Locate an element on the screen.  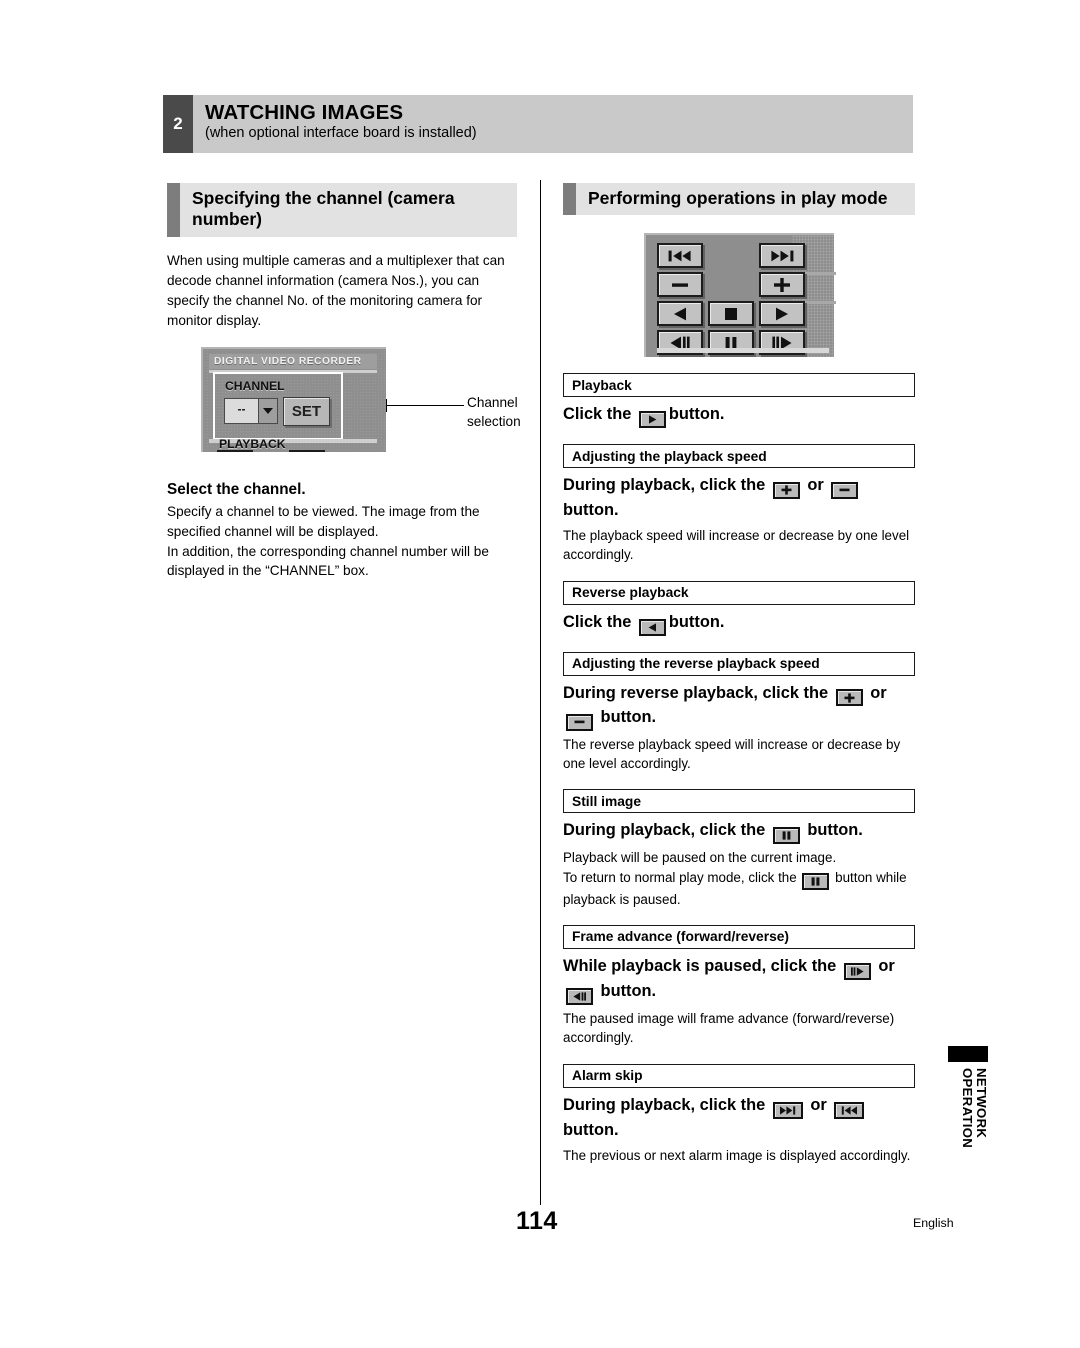
dvr-playback-label: PLAYBACK is located at coordinates (252, 443).